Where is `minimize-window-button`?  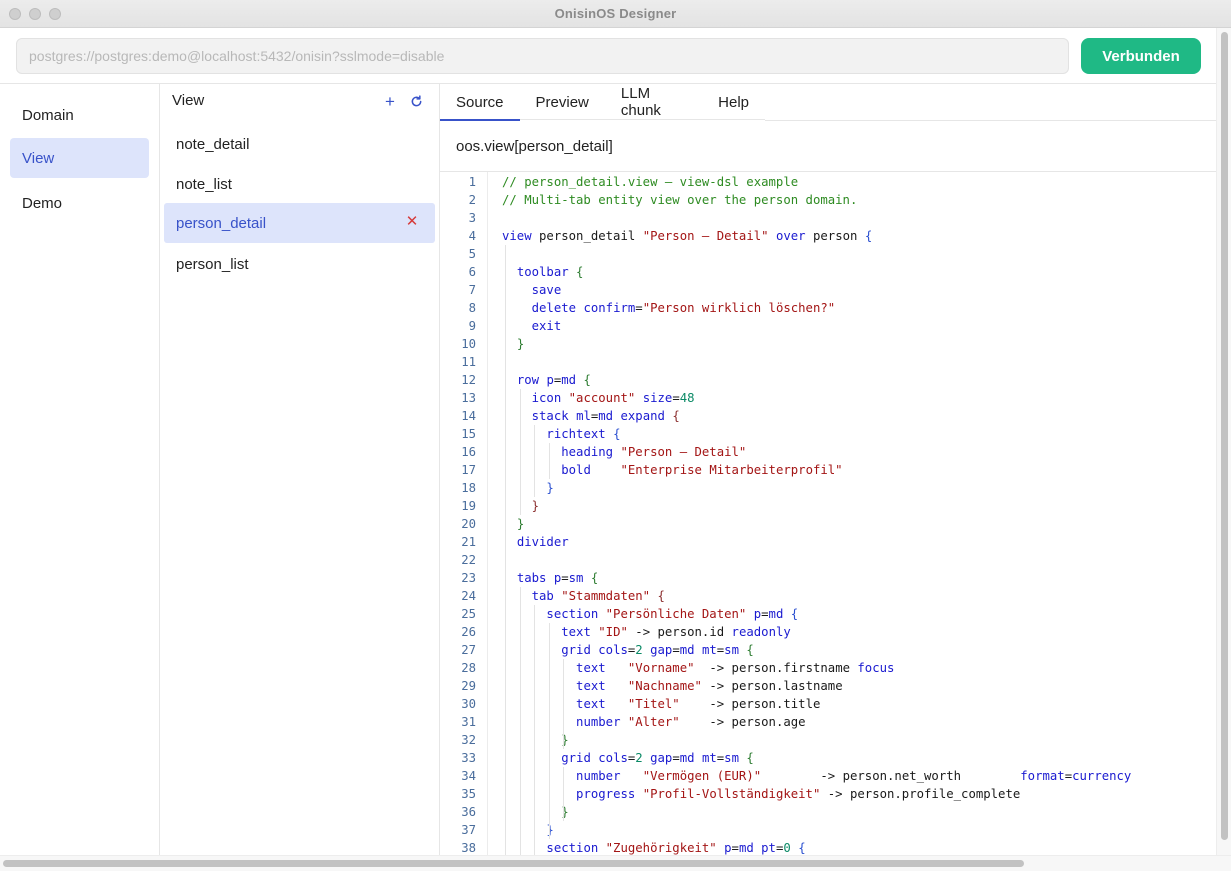
minimize-window-button is located at coordinates (35, 14).